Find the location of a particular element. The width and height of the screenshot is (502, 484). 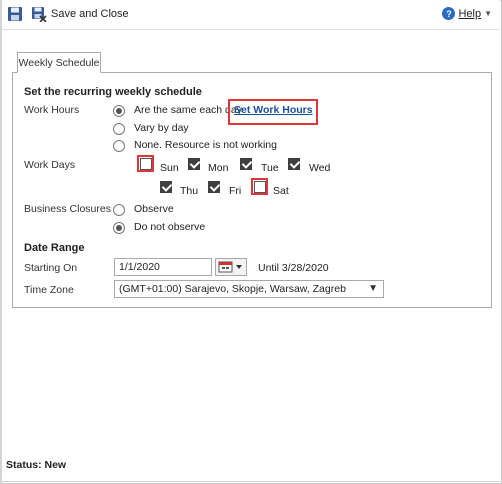

checkbox-fri is located at coordinates (214, 187).